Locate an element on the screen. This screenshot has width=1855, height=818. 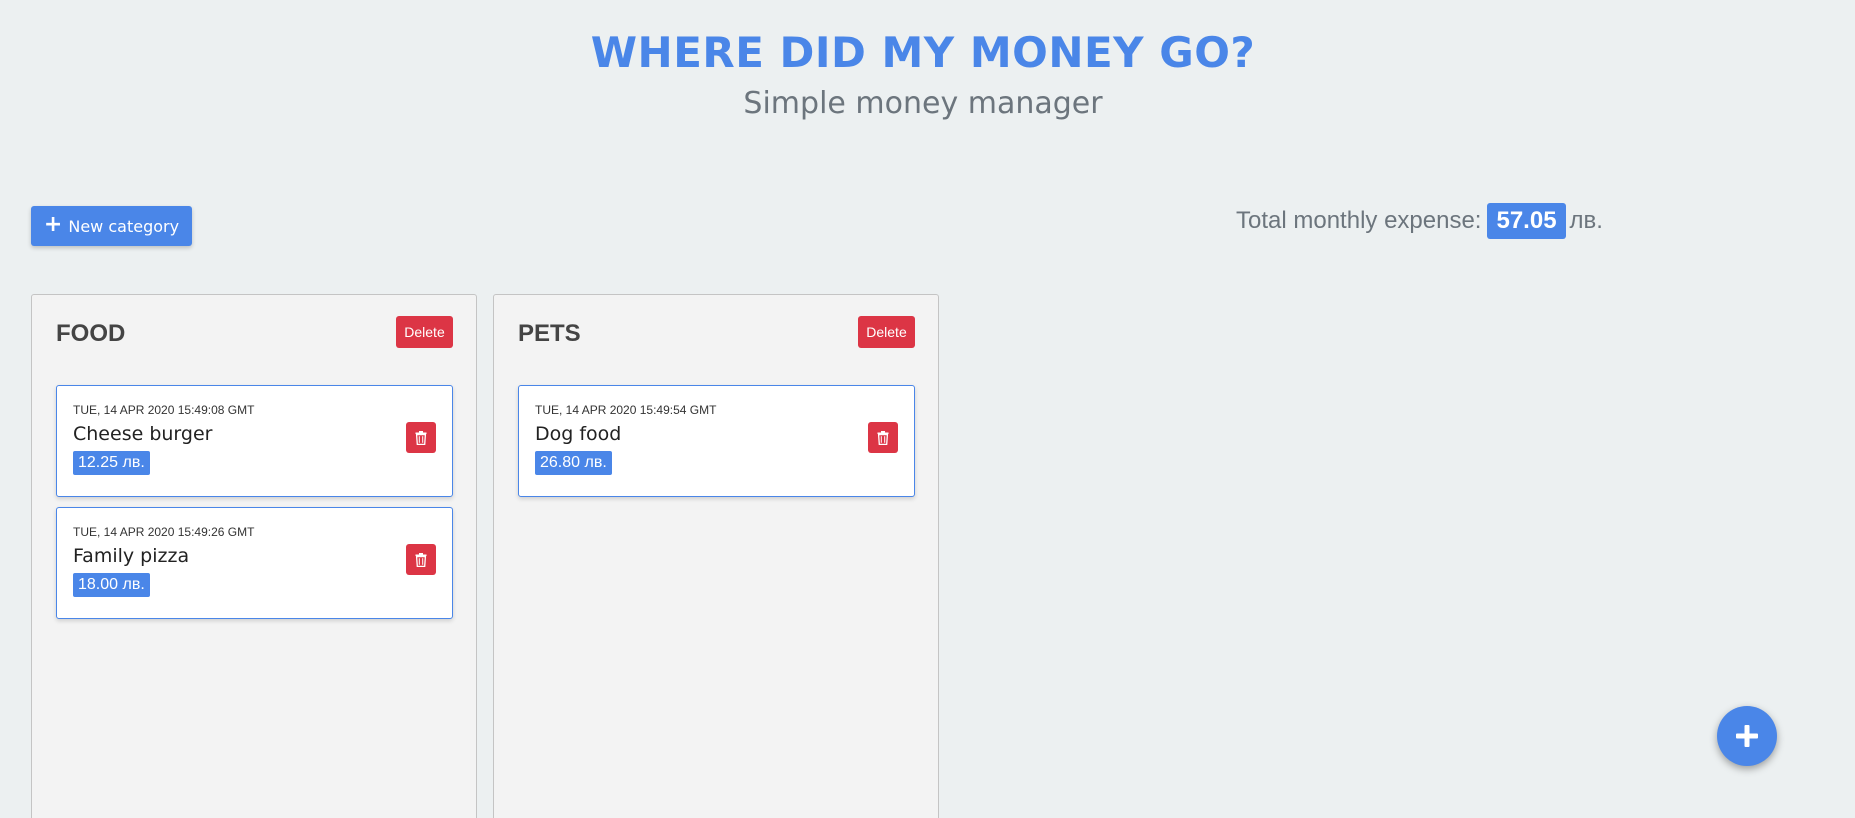
new-category-button: + New category is located at coordinates (111, 226).